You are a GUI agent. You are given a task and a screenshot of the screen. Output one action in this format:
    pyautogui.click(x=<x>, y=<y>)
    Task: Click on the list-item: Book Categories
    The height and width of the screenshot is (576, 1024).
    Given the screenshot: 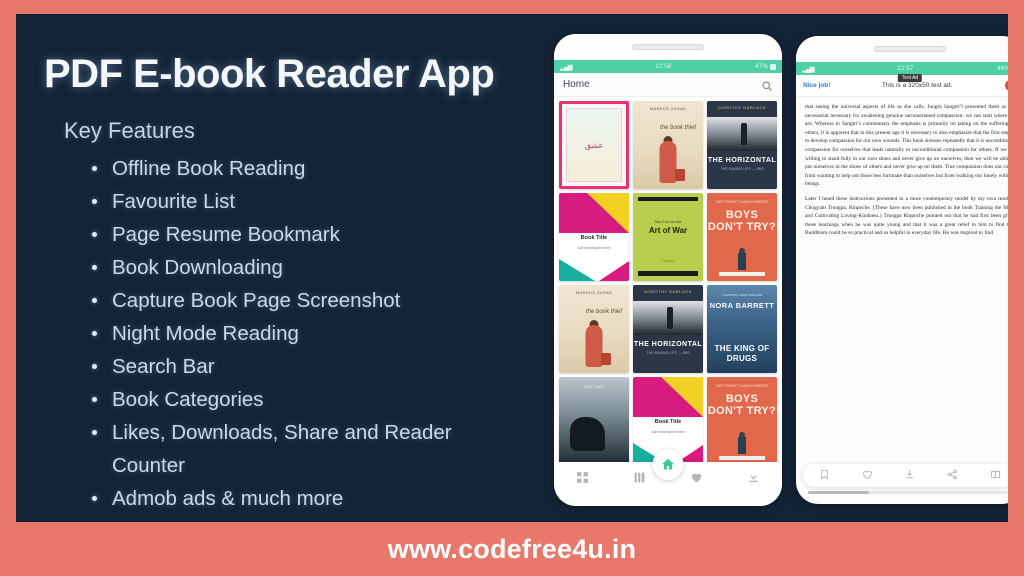 What is the action you would take?
    pyautogui.click(x=303, y=399)
    